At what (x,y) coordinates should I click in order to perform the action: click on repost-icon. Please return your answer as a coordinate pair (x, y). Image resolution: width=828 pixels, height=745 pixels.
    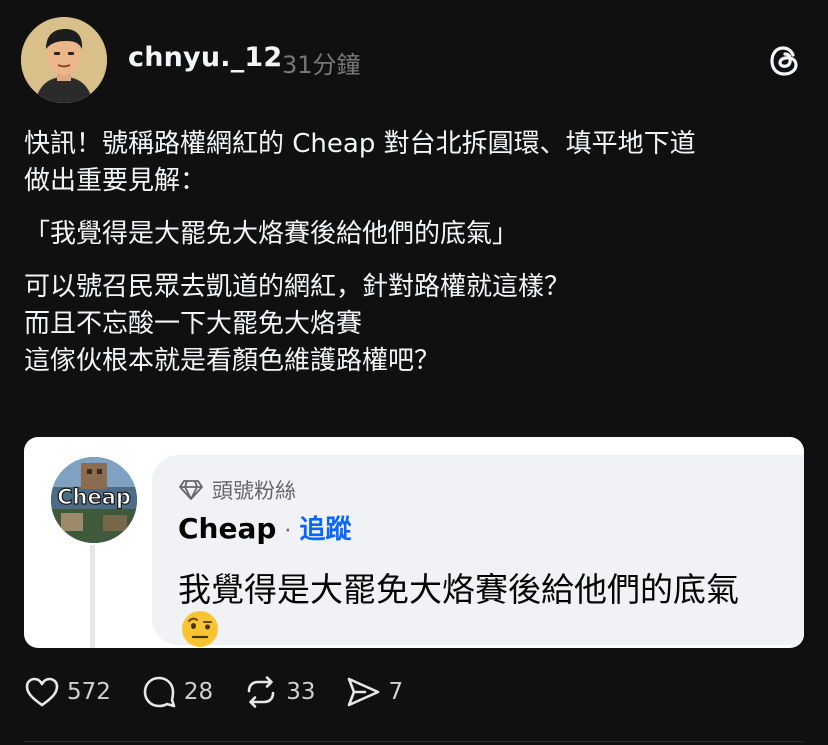
    Looking at the image, I should click on (261, 692).